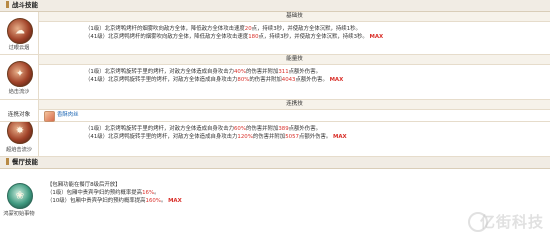 This screenshot has width=550, height=240. Describe the element at coordinates (511, 222) in the screenshot. I see `watermark-text: 亿街科技` at that location.